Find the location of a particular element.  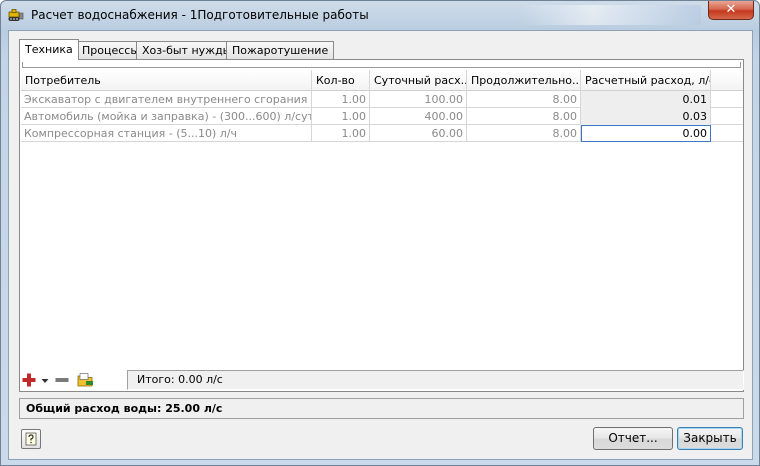

cell-daily: 60.00 is located at coordinates (418, 133).